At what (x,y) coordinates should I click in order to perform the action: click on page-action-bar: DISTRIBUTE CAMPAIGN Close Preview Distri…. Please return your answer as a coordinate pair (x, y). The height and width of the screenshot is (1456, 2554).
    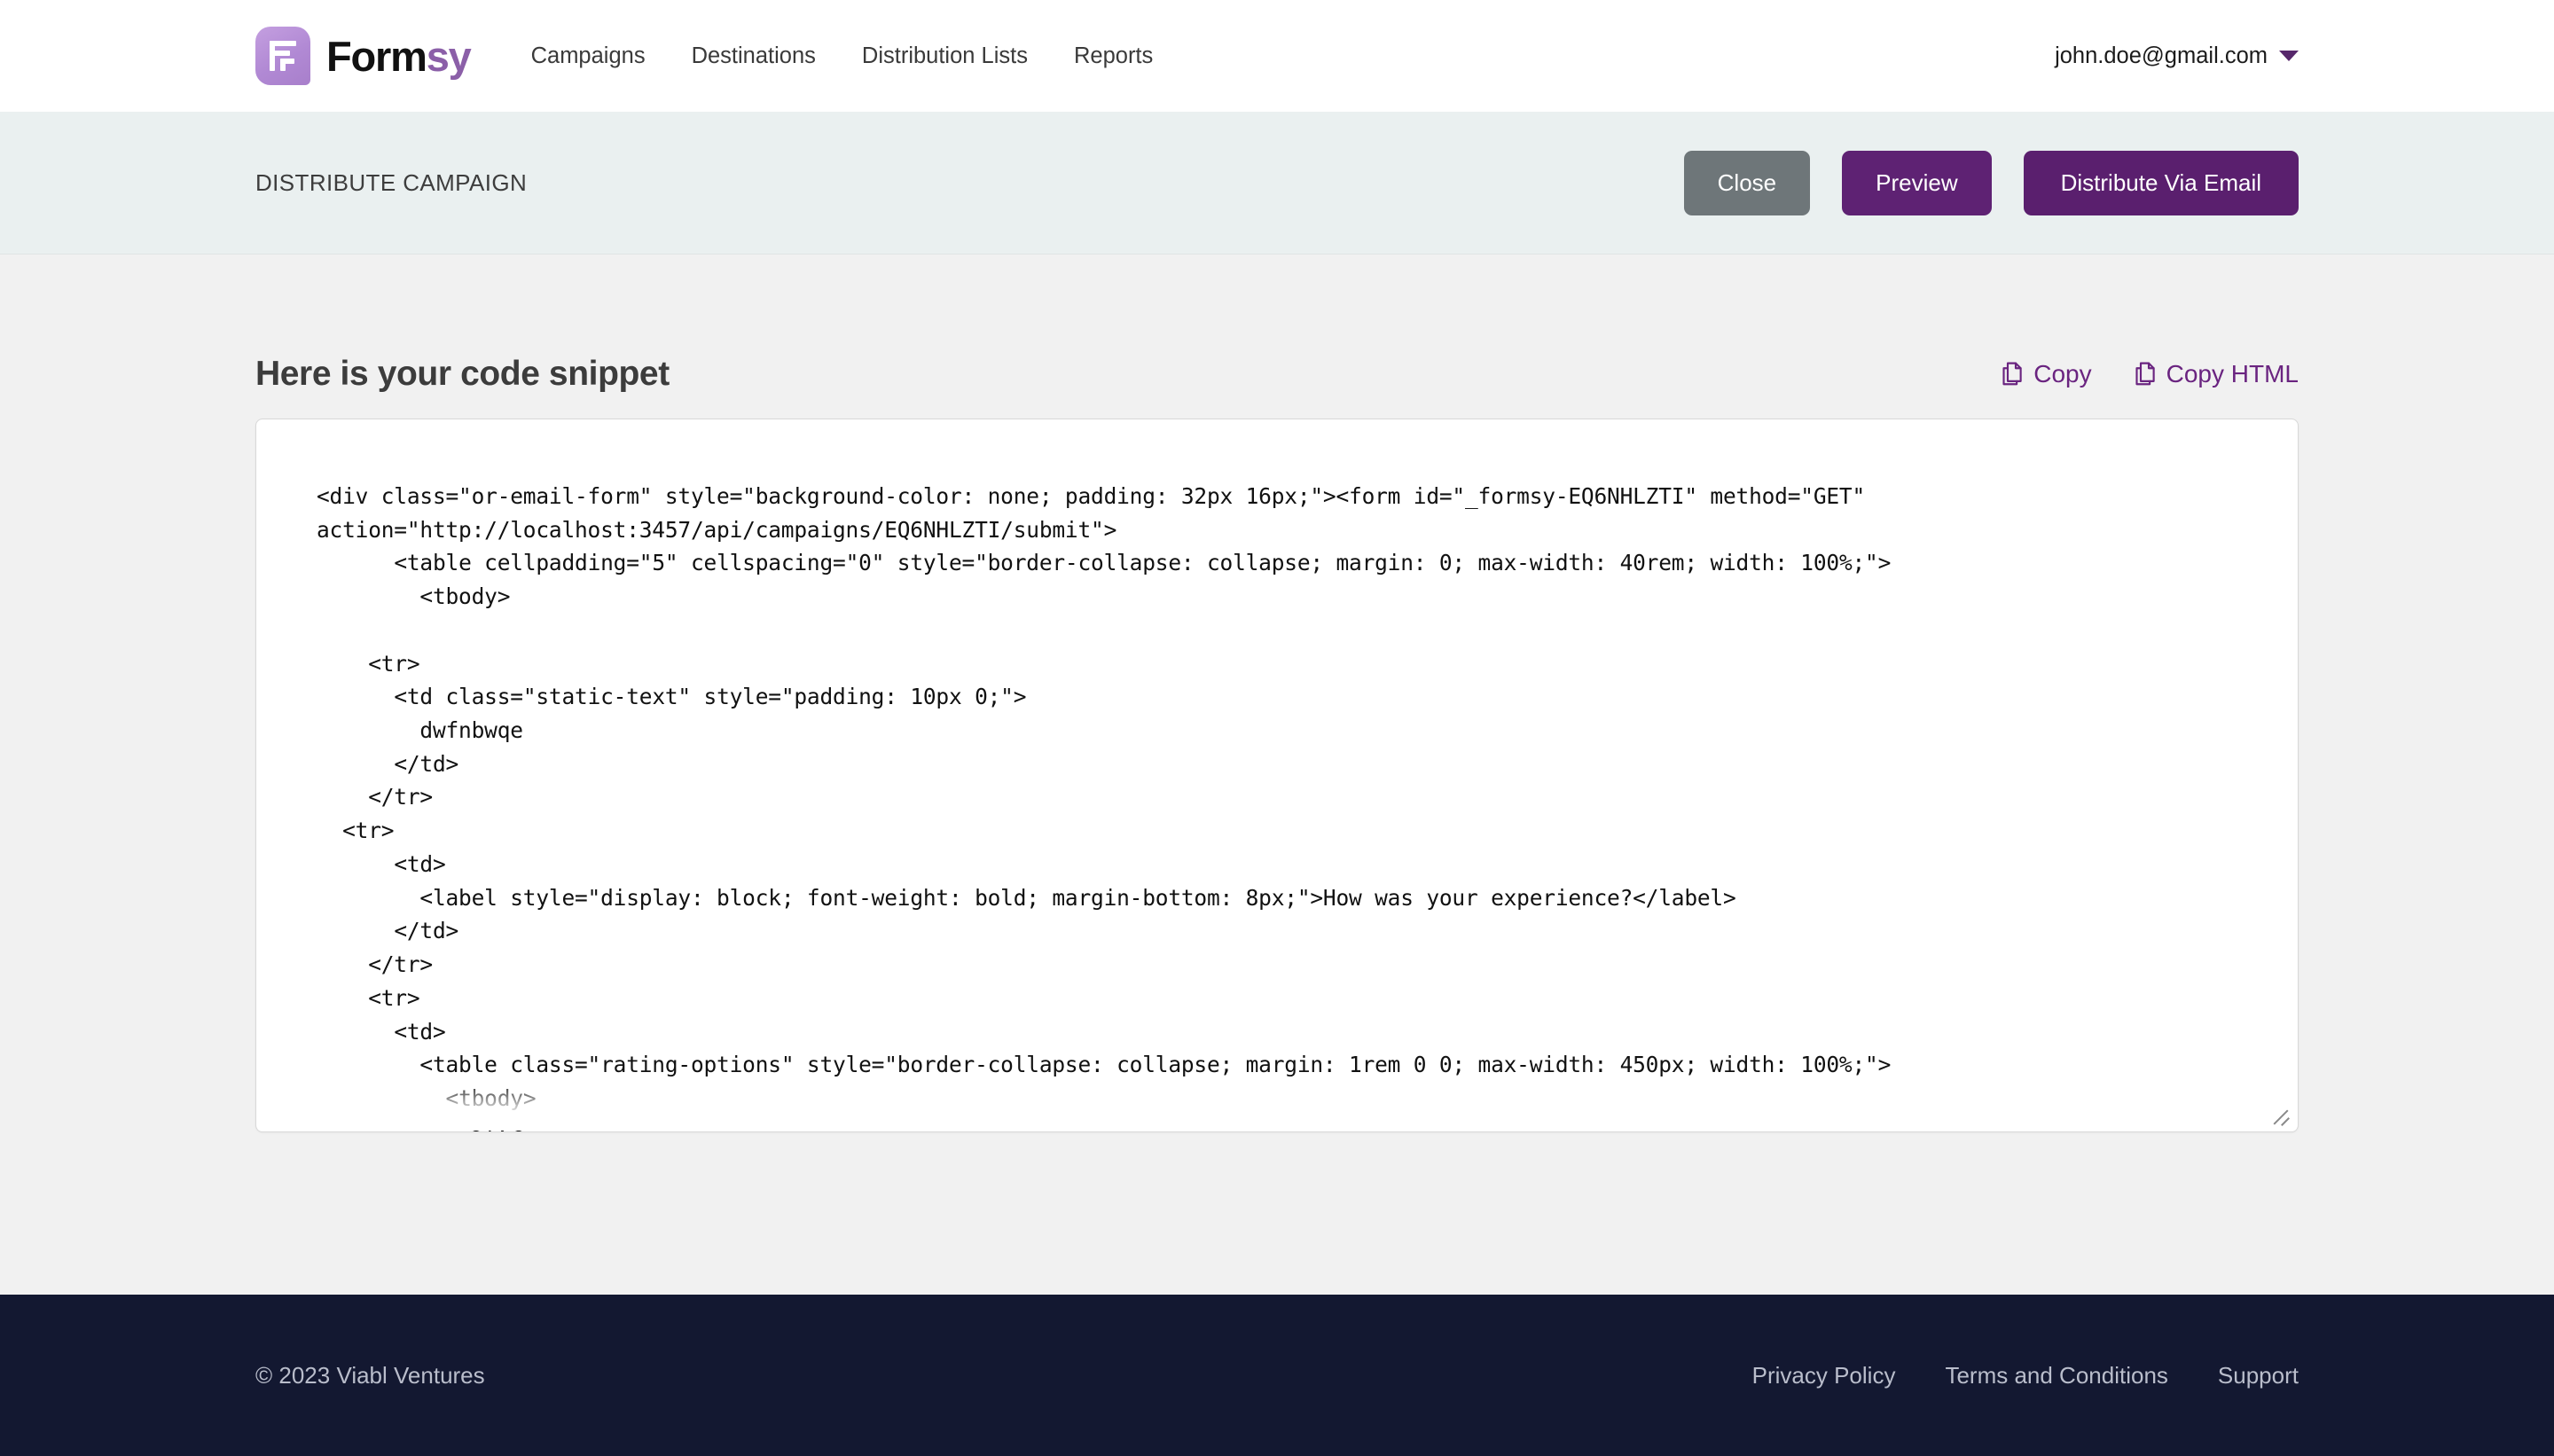
    Looking at the image, I should click on (1277, 183).